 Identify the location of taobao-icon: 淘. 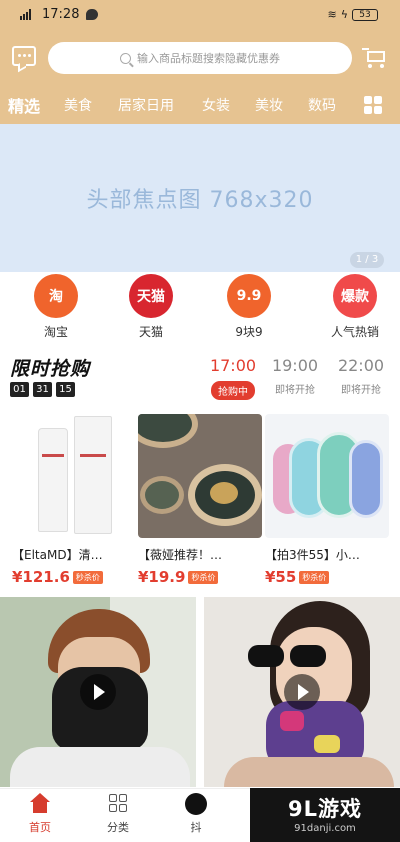
(56, 296).